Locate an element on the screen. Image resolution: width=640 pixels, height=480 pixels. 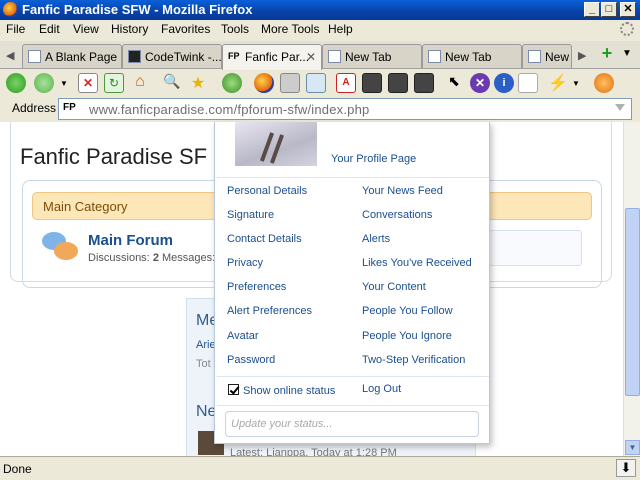
menu-more-tools: More Tools is located at coordinates (290, 29).